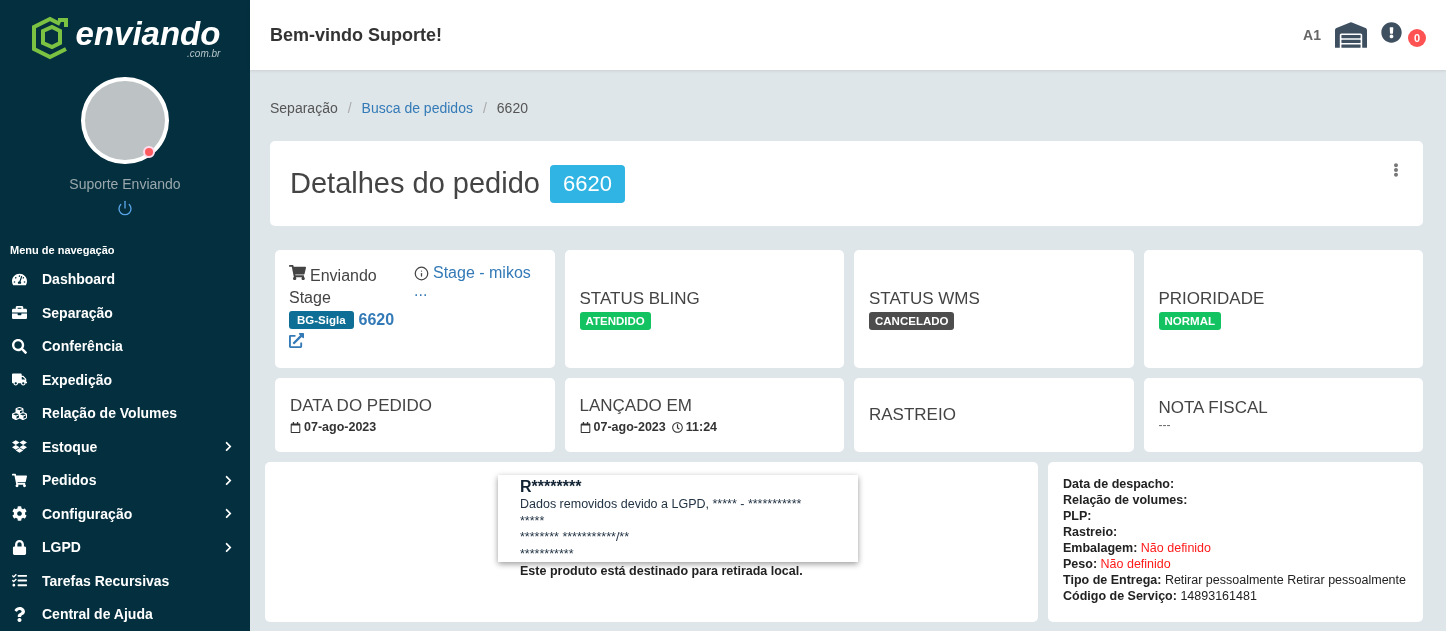 The width and height of the screenshot is (1446, 631). What do you see at coordinates (1417, 38) in the screenshot?
I see `alert-count: 0` at bounding box center [1417, 38].